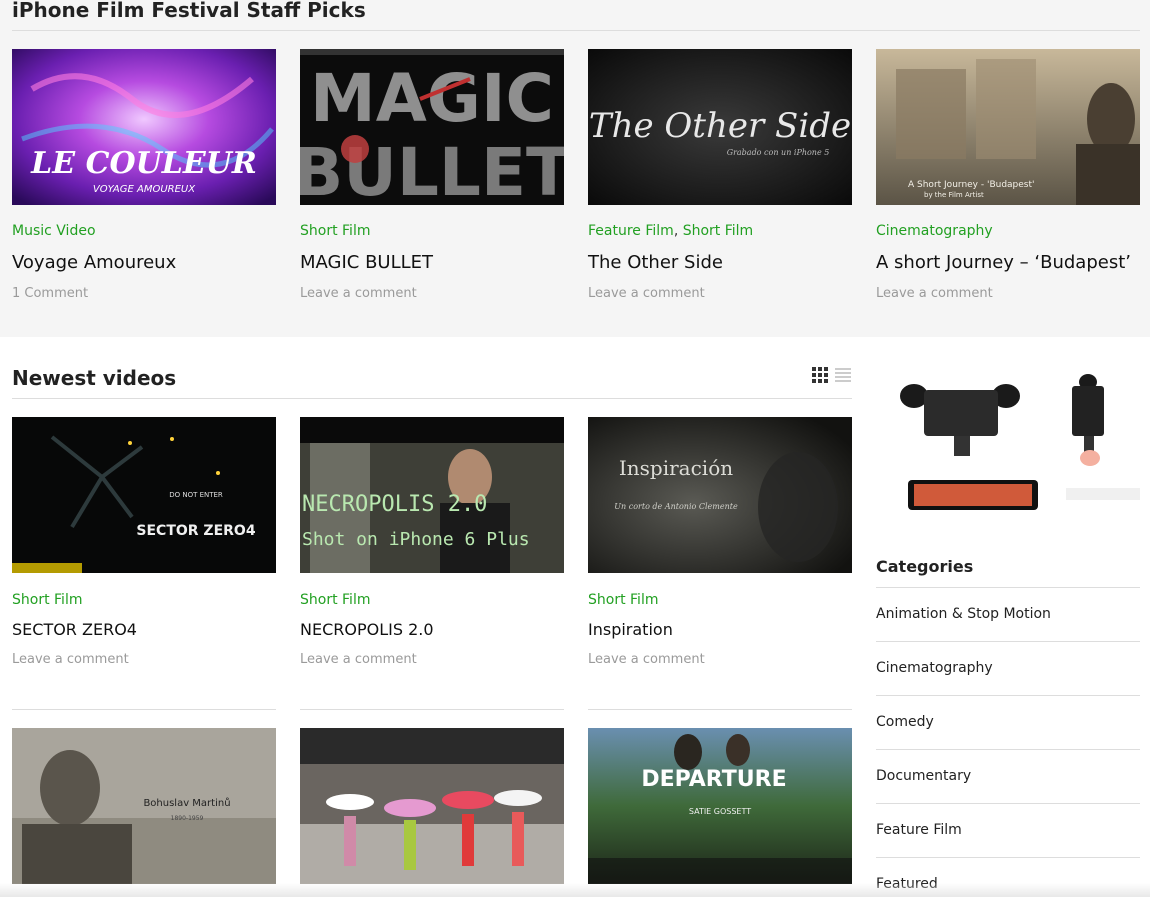 This screenshot has width=1150, height=897. I want to click on category-link: Documentary, so click(923, 776).